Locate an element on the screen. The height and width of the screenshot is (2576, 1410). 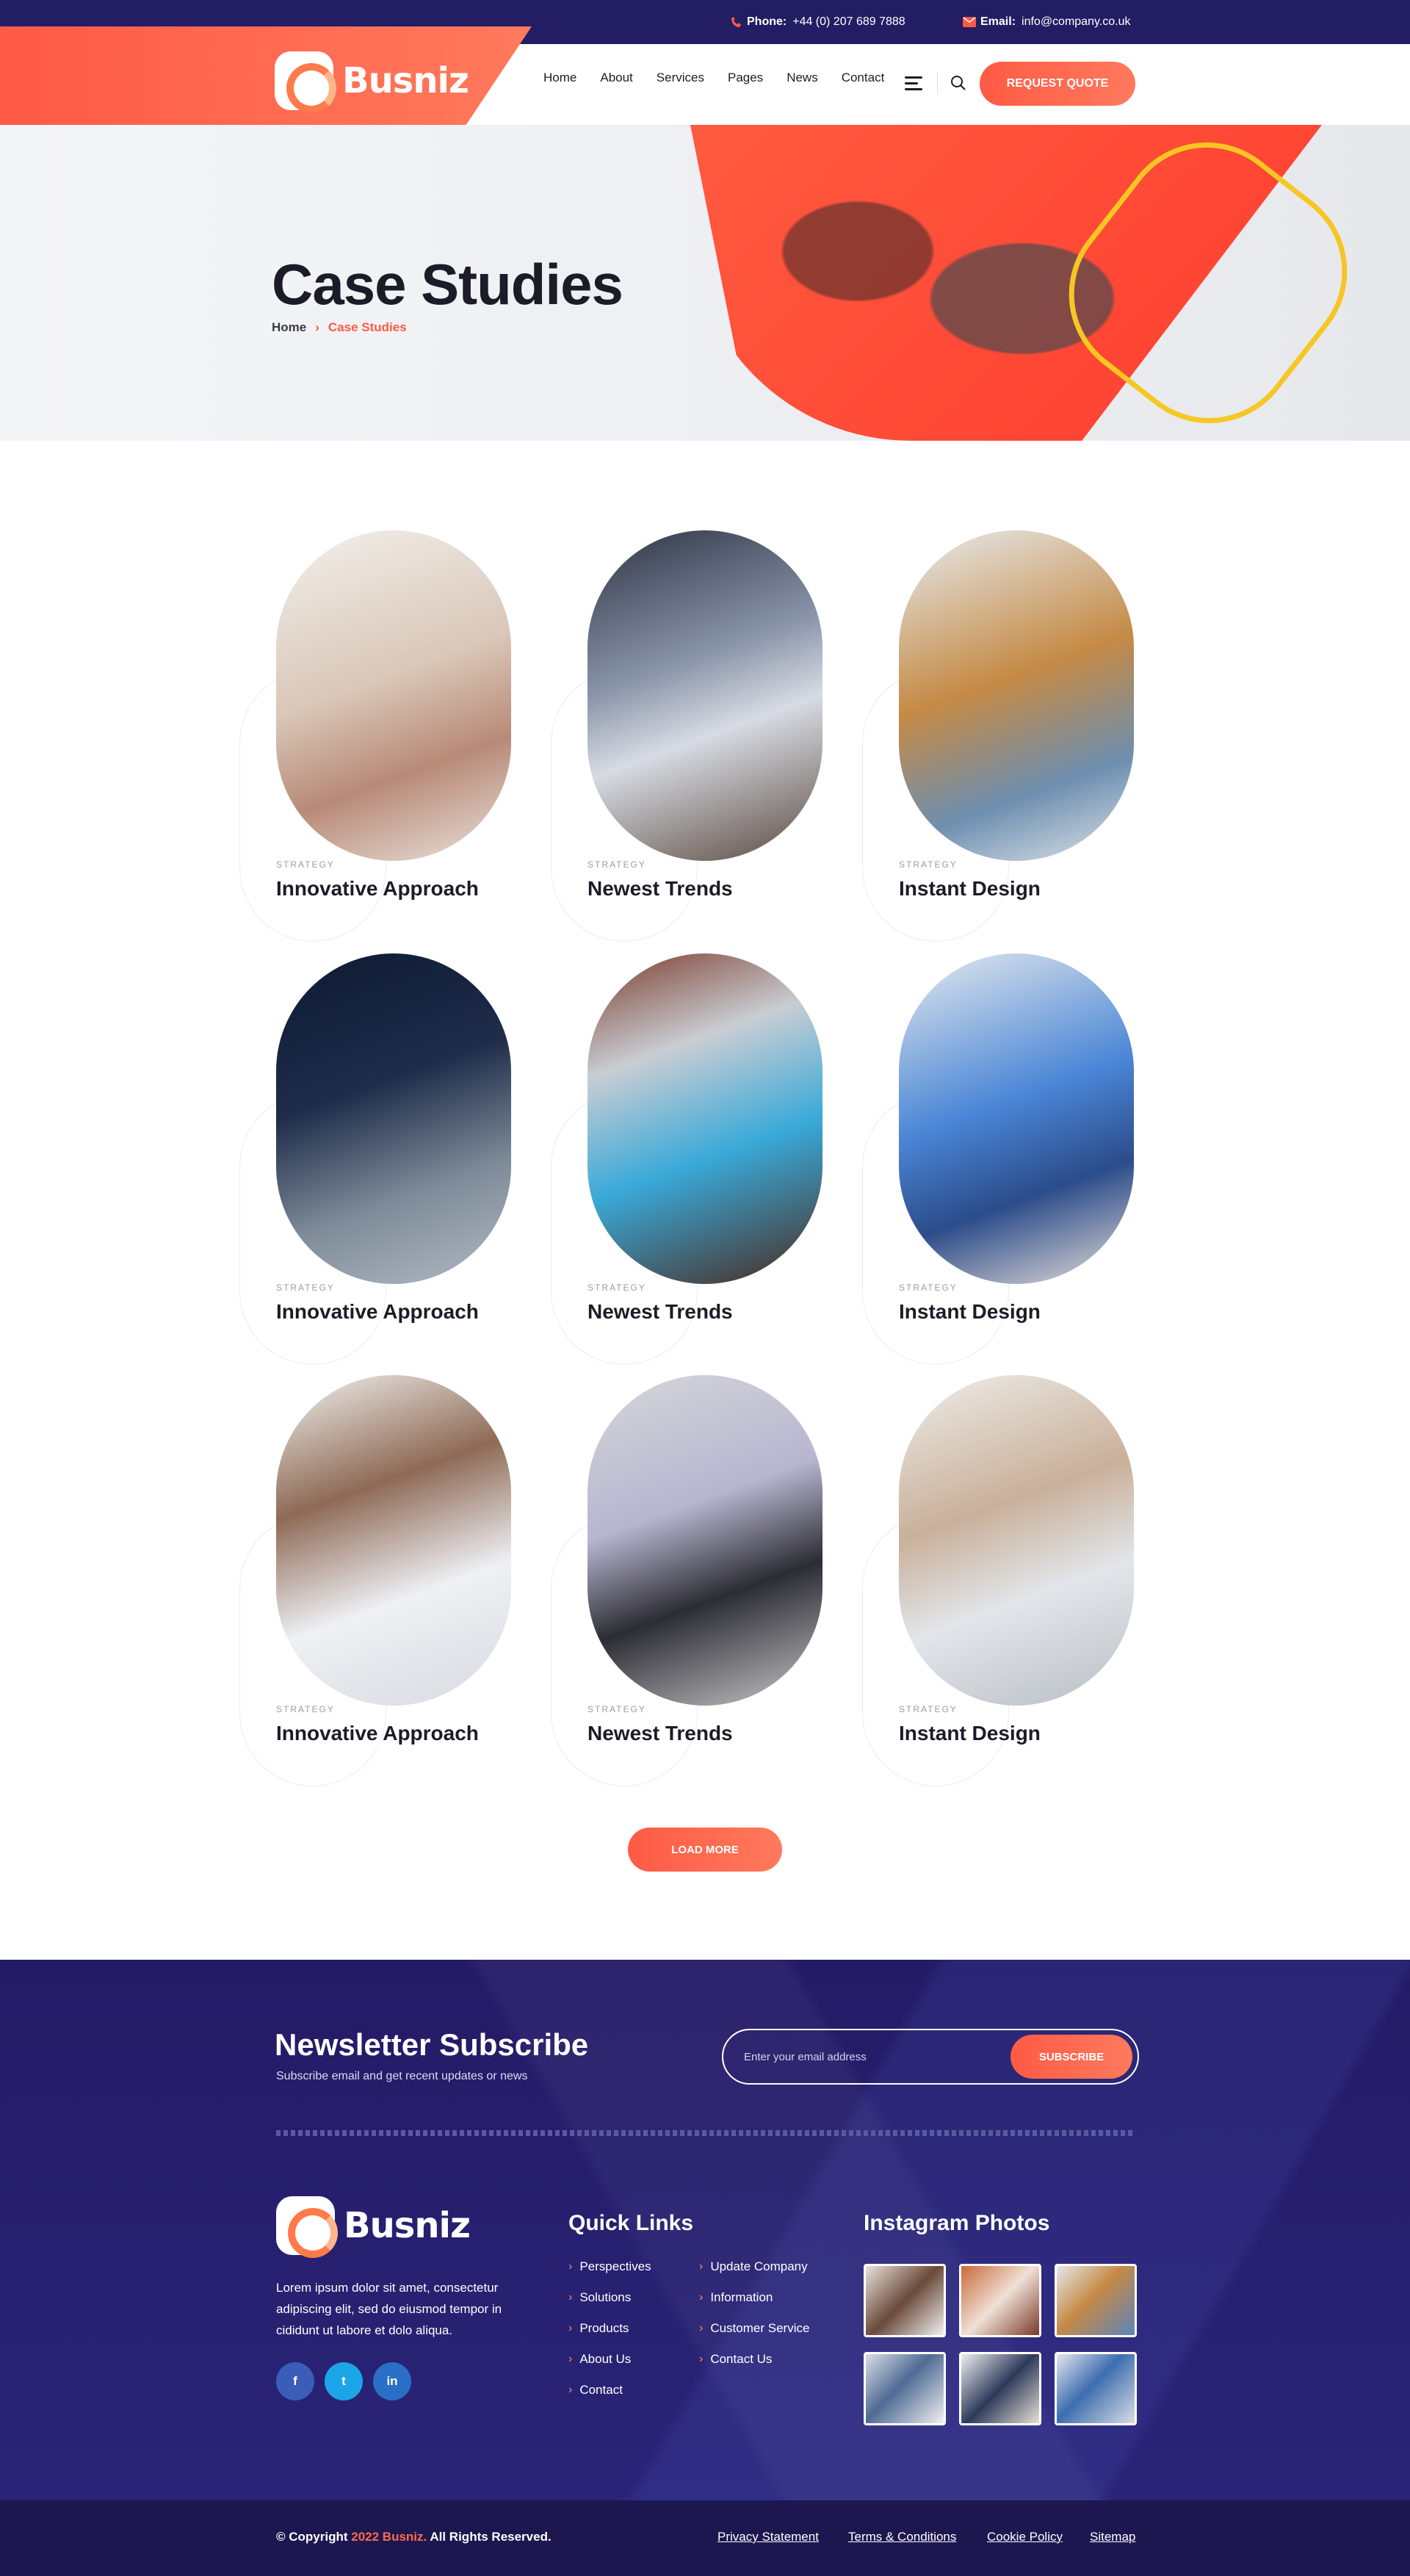
quick-link: Update Company is located at coordinates (754, 2266).